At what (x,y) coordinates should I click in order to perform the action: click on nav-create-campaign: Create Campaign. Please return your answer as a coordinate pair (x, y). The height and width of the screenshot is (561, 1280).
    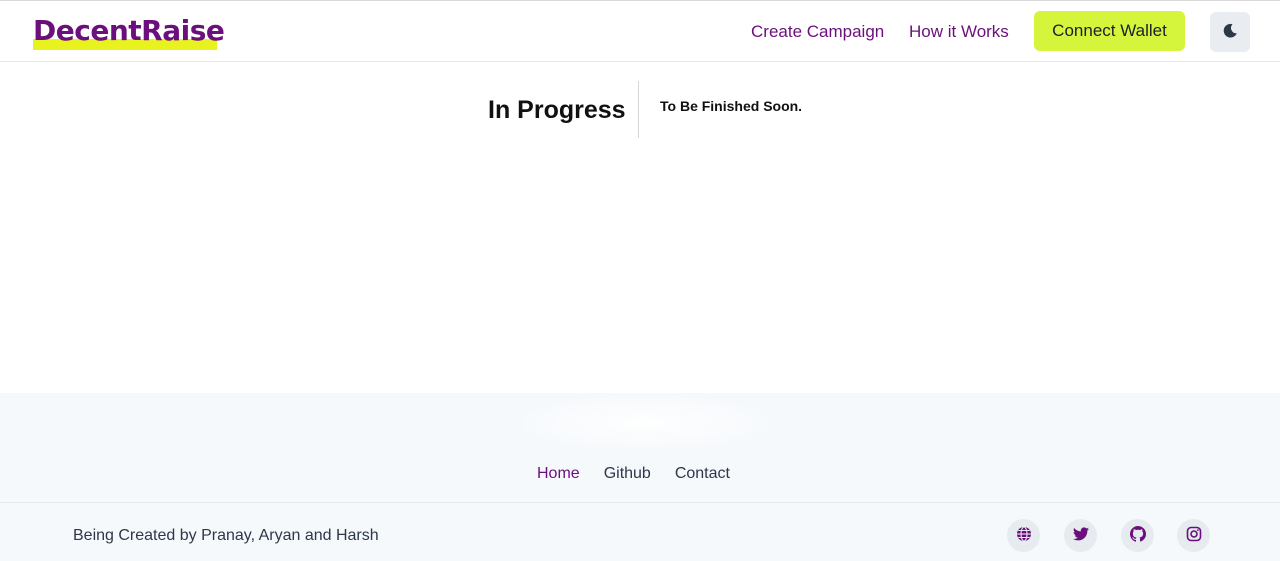
    Looking at the image, I should click on (817, 32).